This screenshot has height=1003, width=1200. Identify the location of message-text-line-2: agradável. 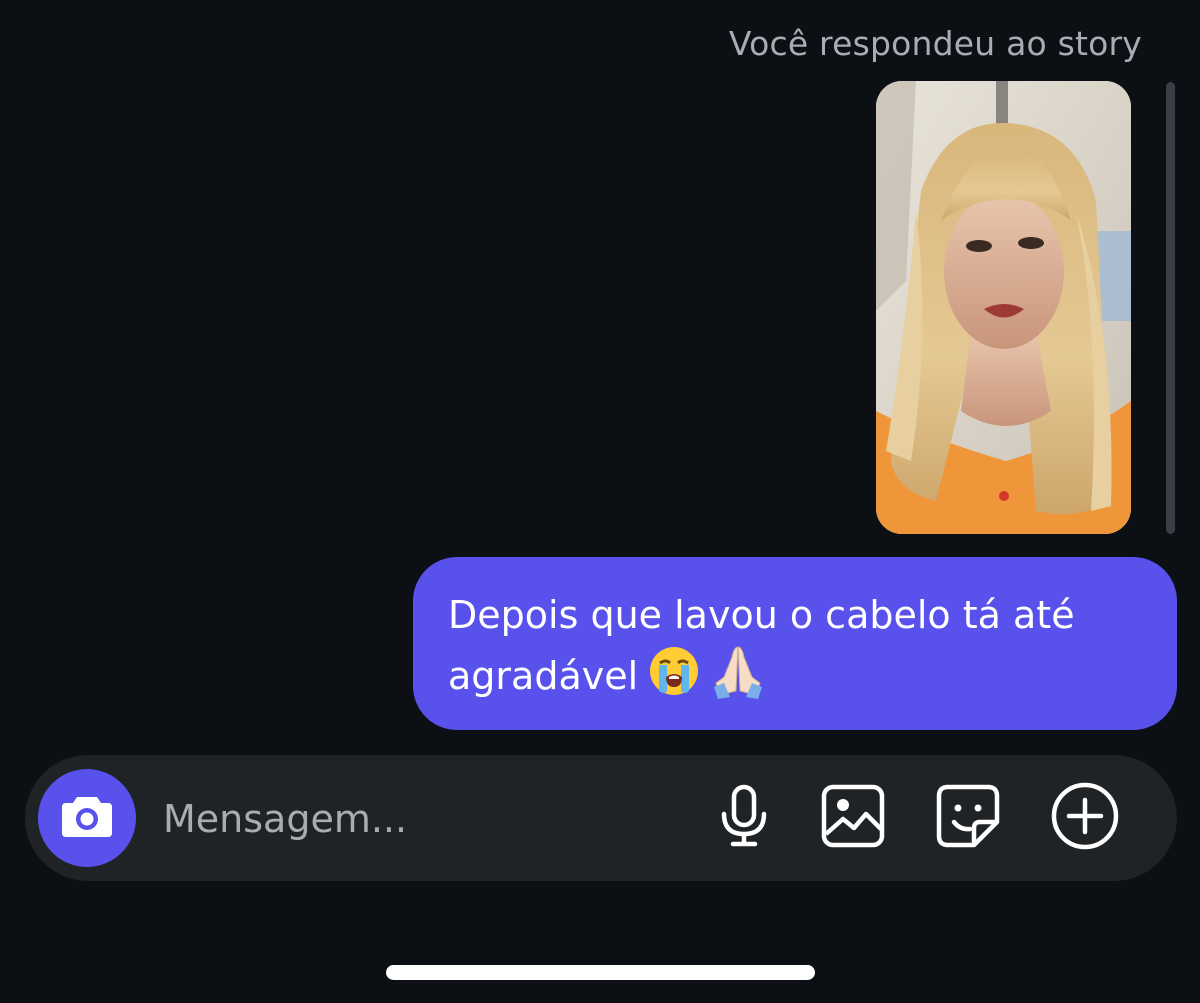
(797, 678).